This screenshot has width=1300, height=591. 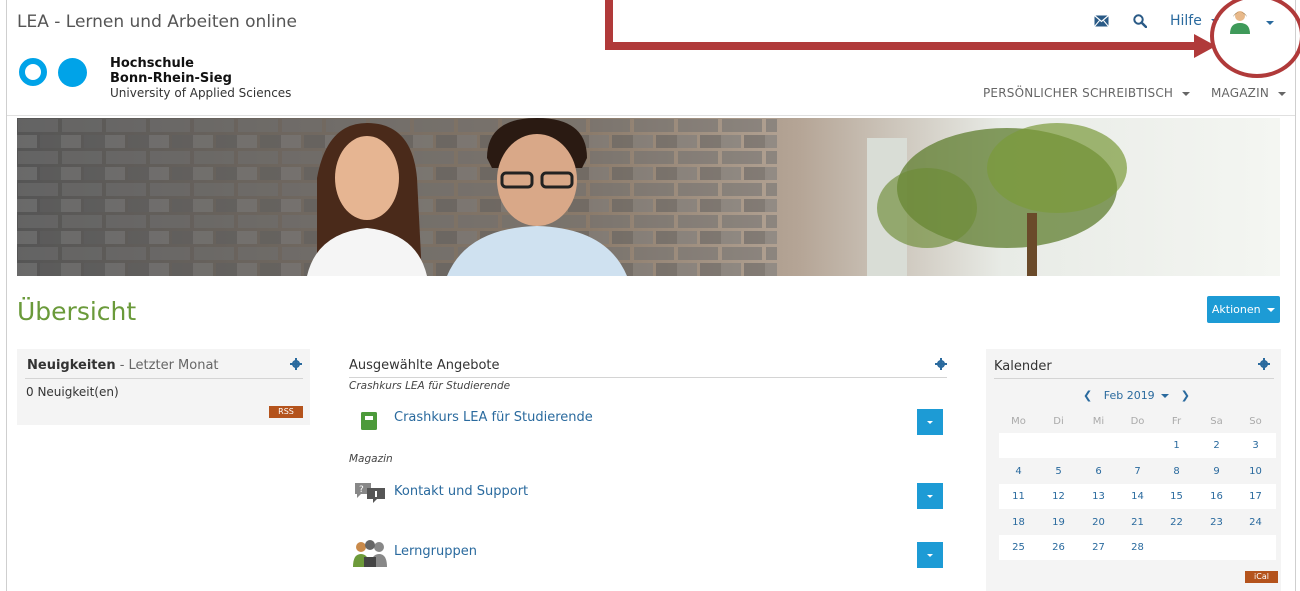 What do you see at coordinates (1078, 93) in the screenshot?
I see `nav-personal-desktop-label: PERSÖNLICHER SCHREIBTISCH` at bounding box center [1078, 93].